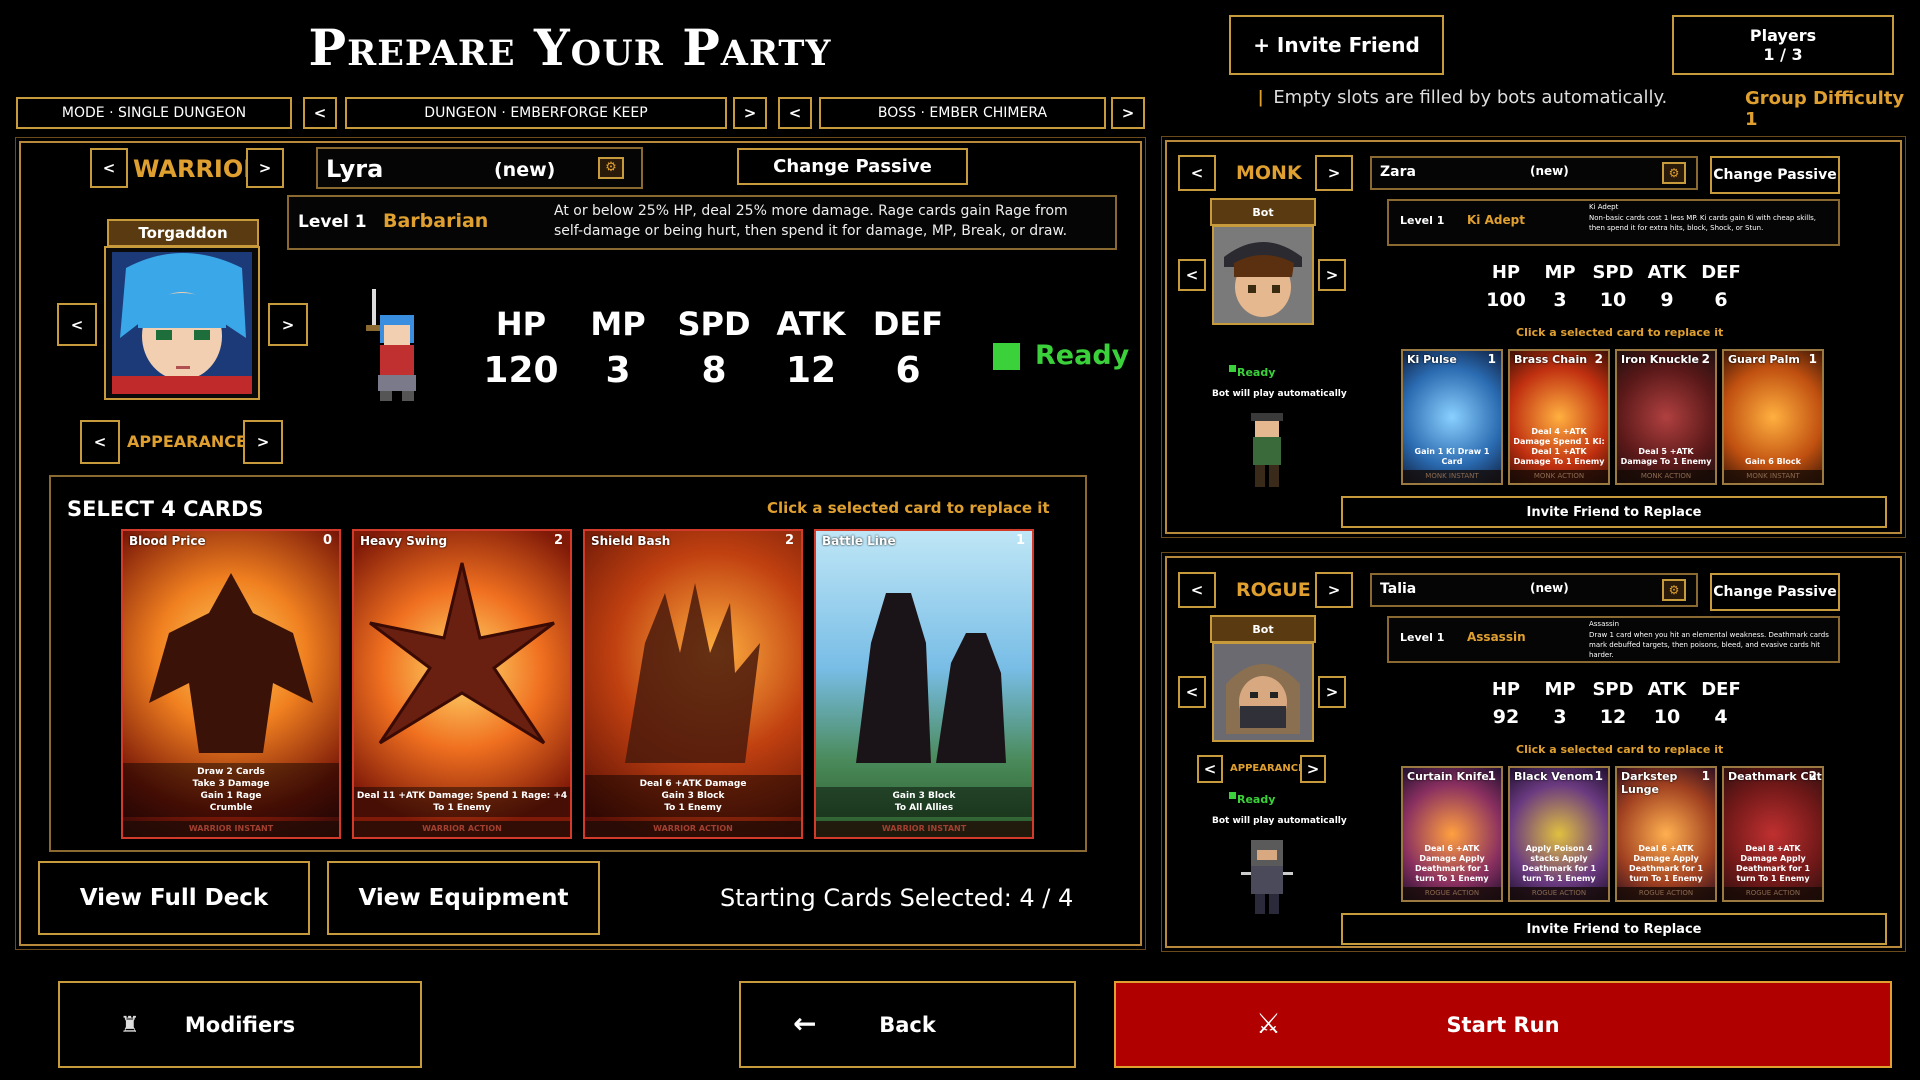 The image size is (1920, 1080). Describe the element at coordinates (1197, 590) in the screenshot. I see `rogue-class-prev-button: <` at that location.